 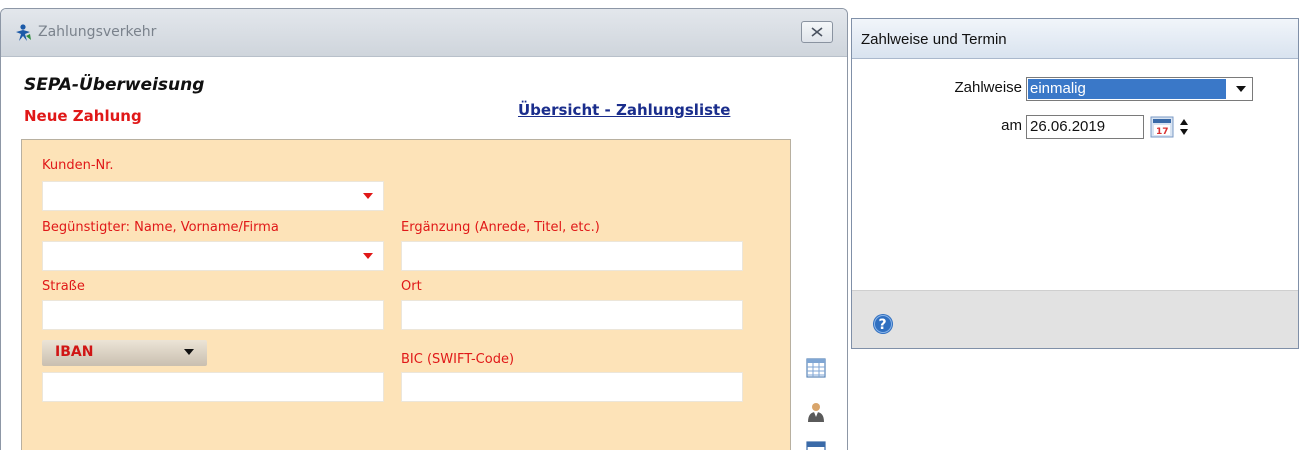 I want to click on ort-label: Ort, so click(x=411, y=286).